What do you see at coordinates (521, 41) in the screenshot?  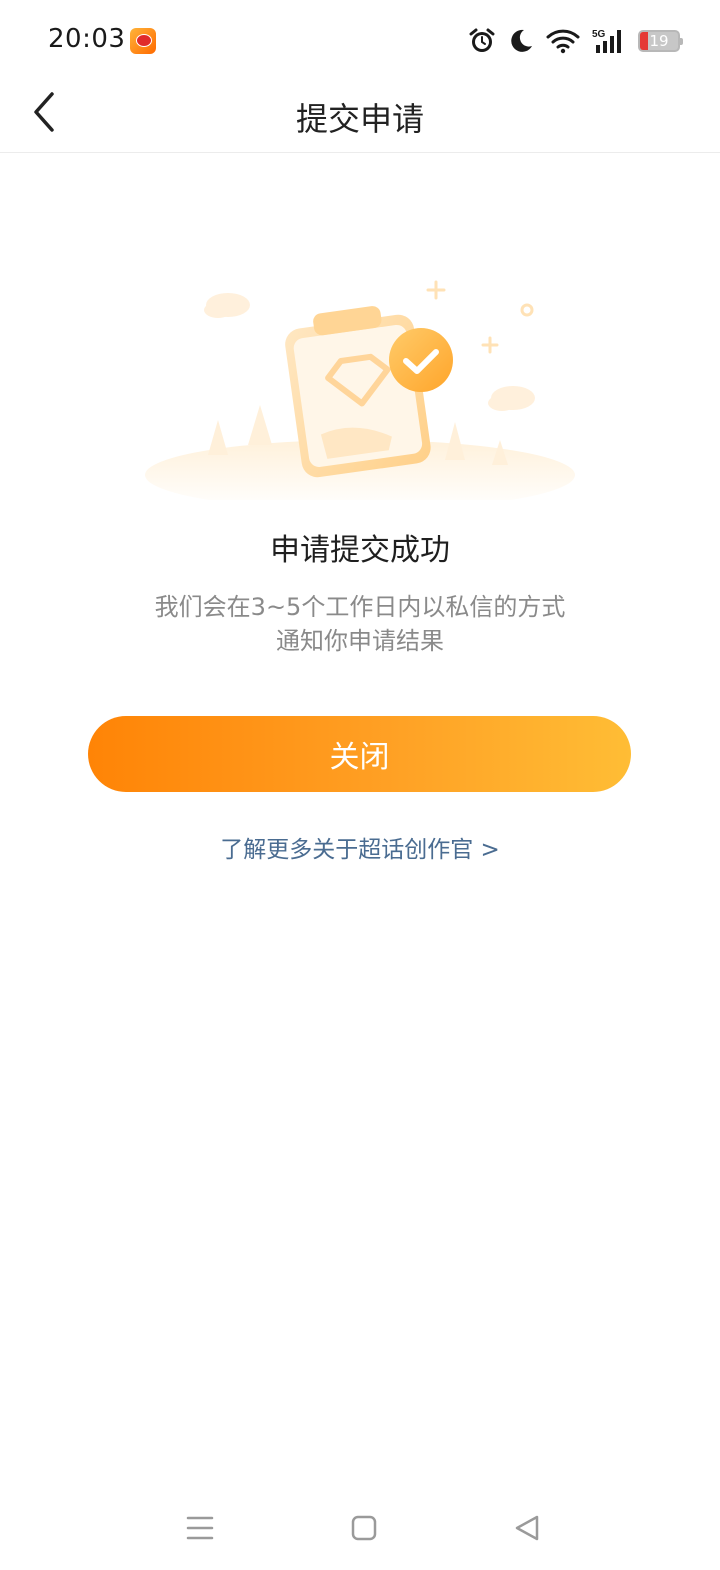 I see `moon-icon` at bounding box center [521, 41].